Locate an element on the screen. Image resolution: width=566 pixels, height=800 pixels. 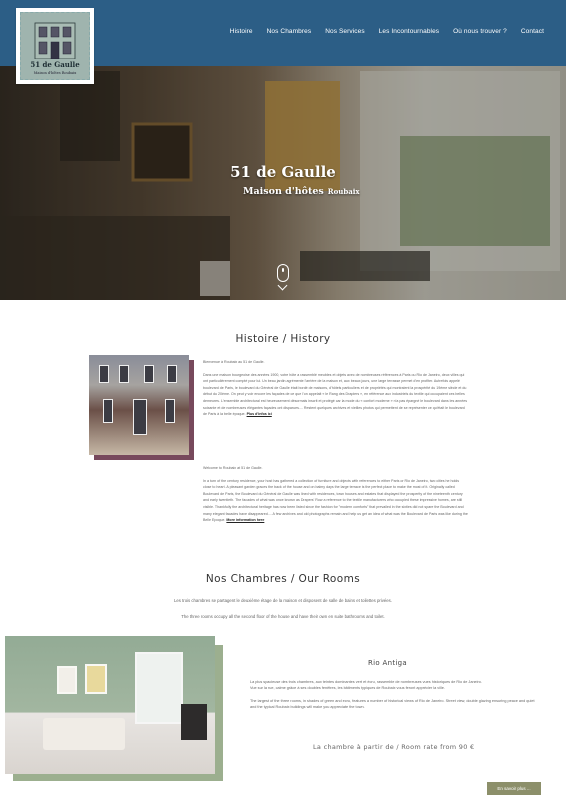
hero-subtitle: Maison d'hôtes Roubaix is located at coordinates (301, 191).